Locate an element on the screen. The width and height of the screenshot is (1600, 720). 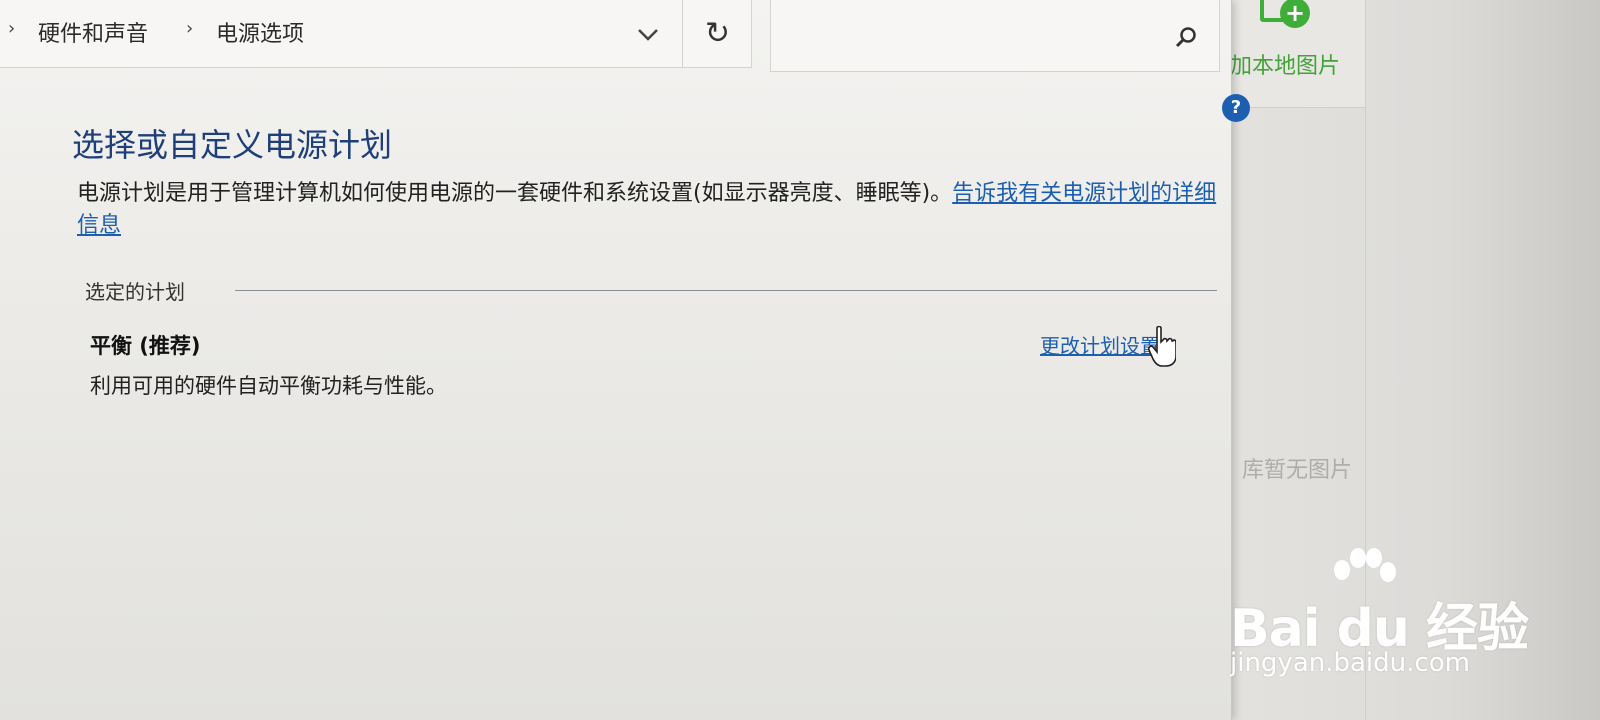
breadcrumb-hardware-sound: 硬件和声音 is located at coordinates (93, 32).